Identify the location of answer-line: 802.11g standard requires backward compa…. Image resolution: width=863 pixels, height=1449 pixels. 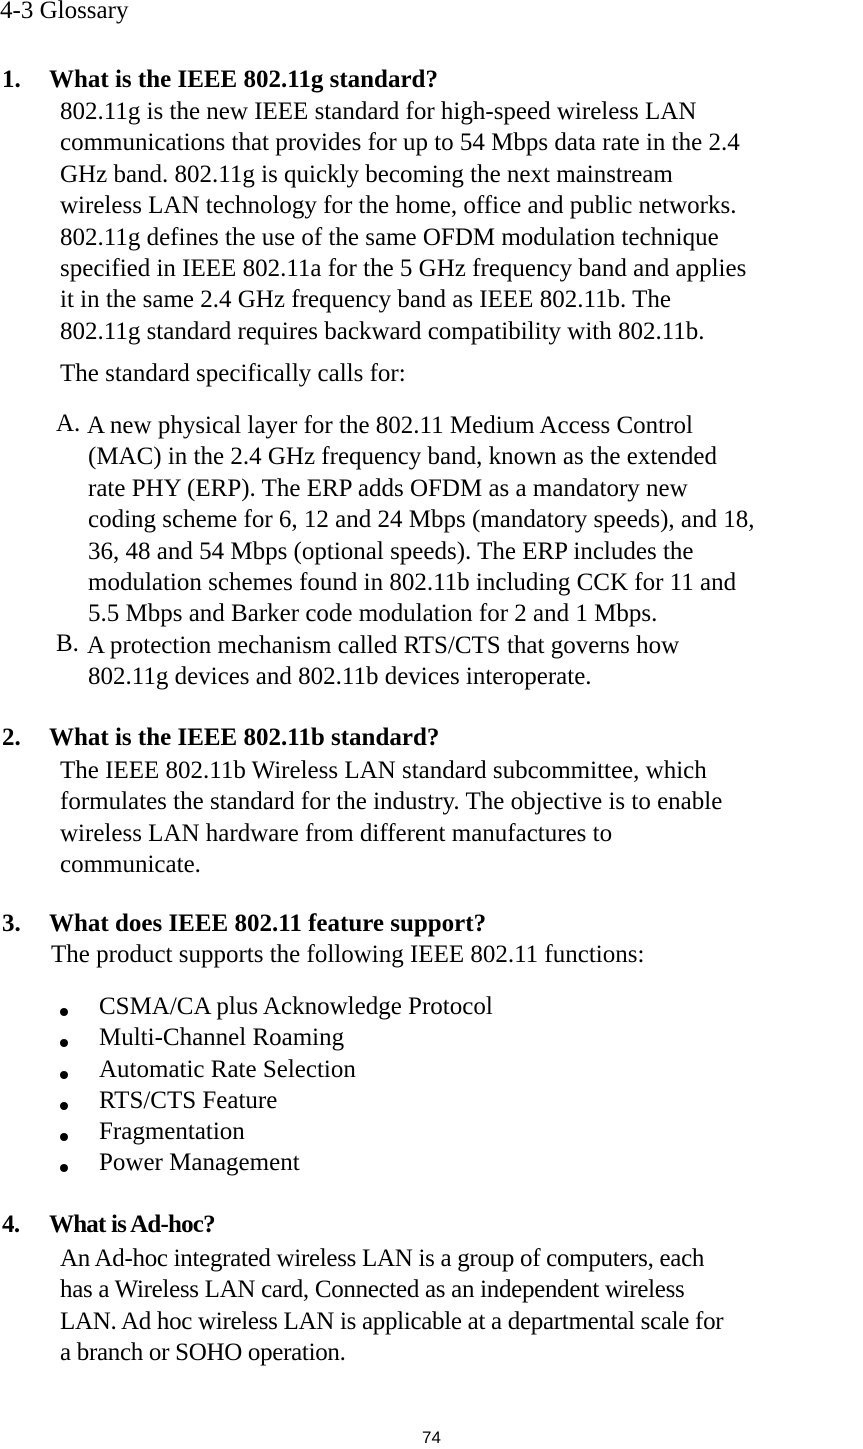
(382, 331).